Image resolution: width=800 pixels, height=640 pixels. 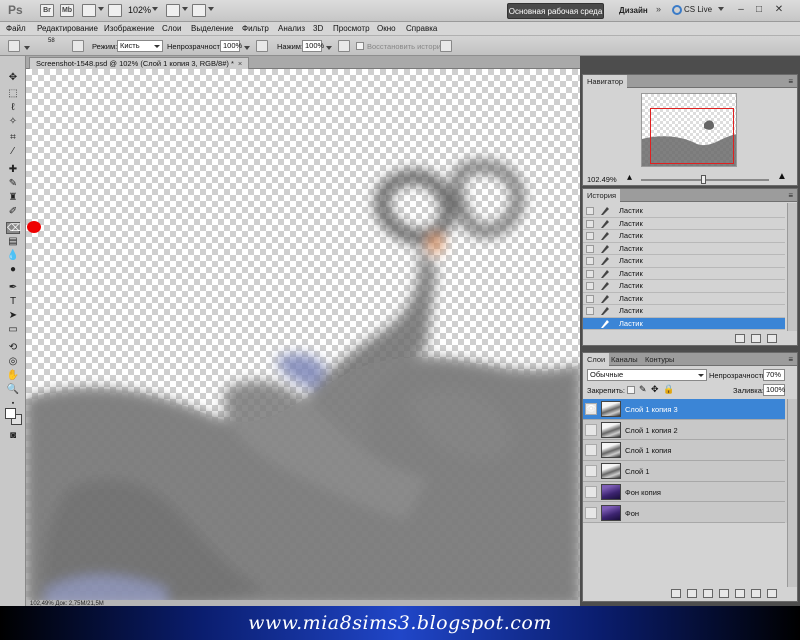 What do you see at coordinates (13, 376) in the screenshot?
I see `hand-tool-icon: ✋` at bounding box center [13, 376].